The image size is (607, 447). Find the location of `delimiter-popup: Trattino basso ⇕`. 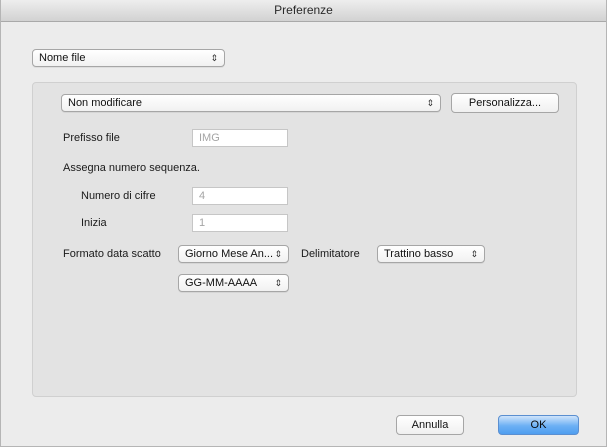

delimiter-popup: Trattino basso ⇕ is located at coordinates (431, 254).